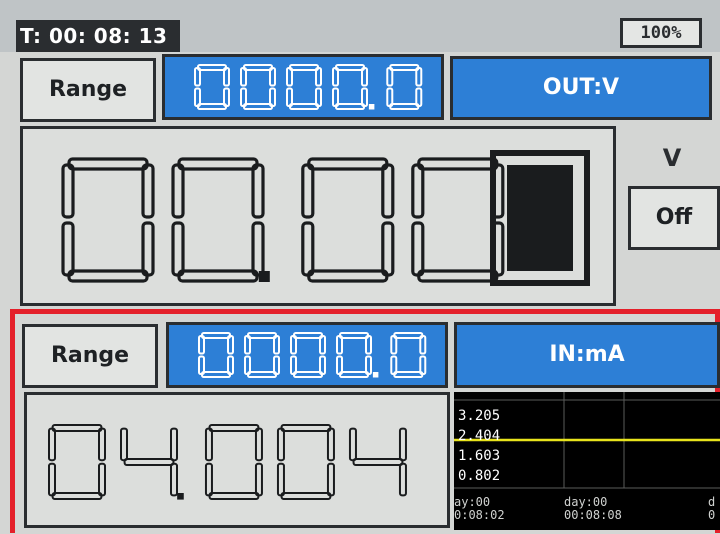  I want to click on input-mode-button: IN:mA, so click(587, 355).